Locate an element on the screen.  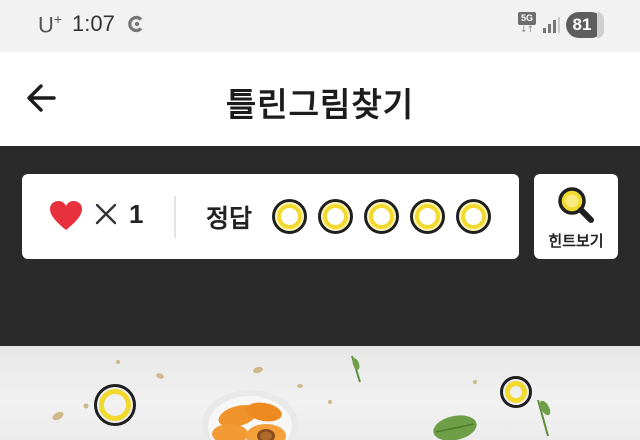
heart-icon is located at coordinates (66, 215).